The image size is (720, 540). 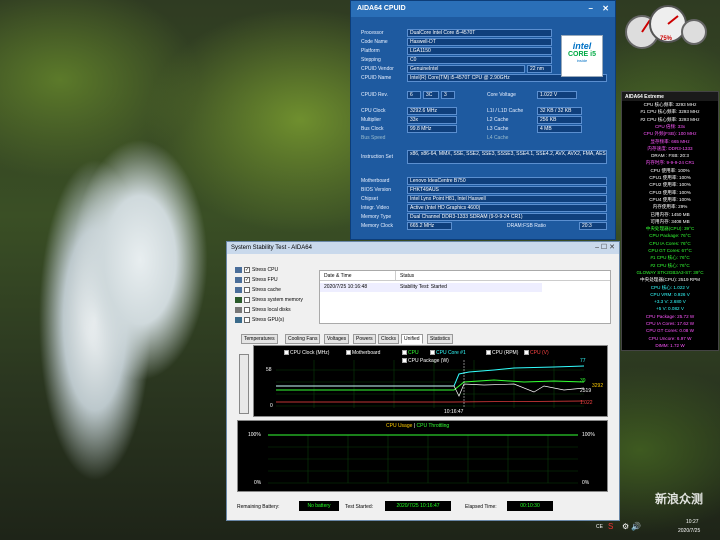 I want to click on clock-time: 10:27, so click(x=692, y=522).